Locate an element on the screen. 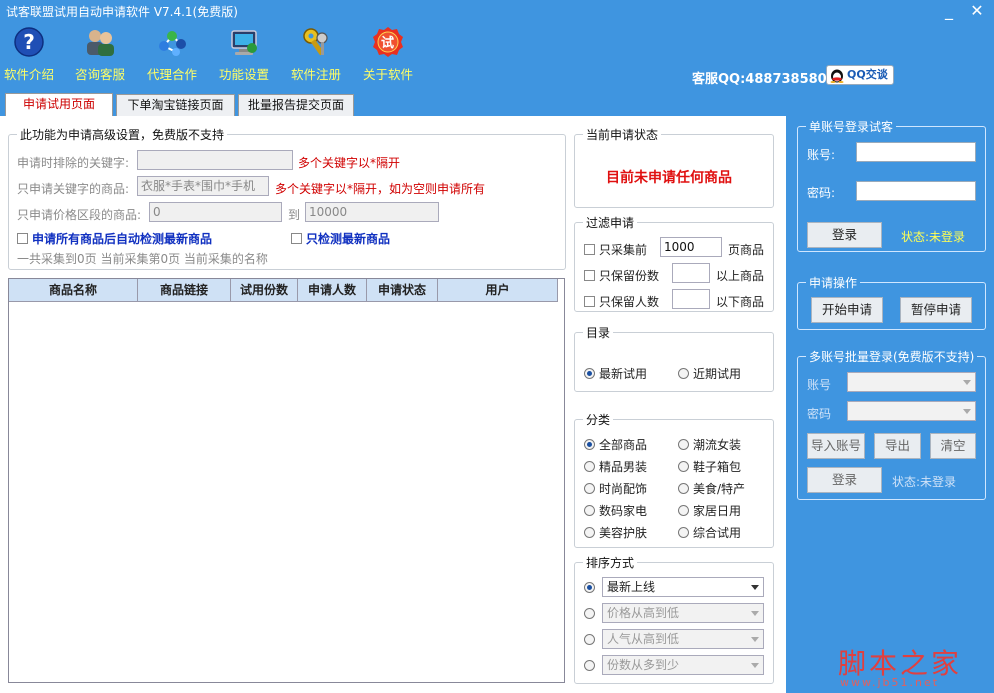 Image resolution: width=994 pixels, height=693 pixels. checkbox-box is located at coordinates (589, 301).